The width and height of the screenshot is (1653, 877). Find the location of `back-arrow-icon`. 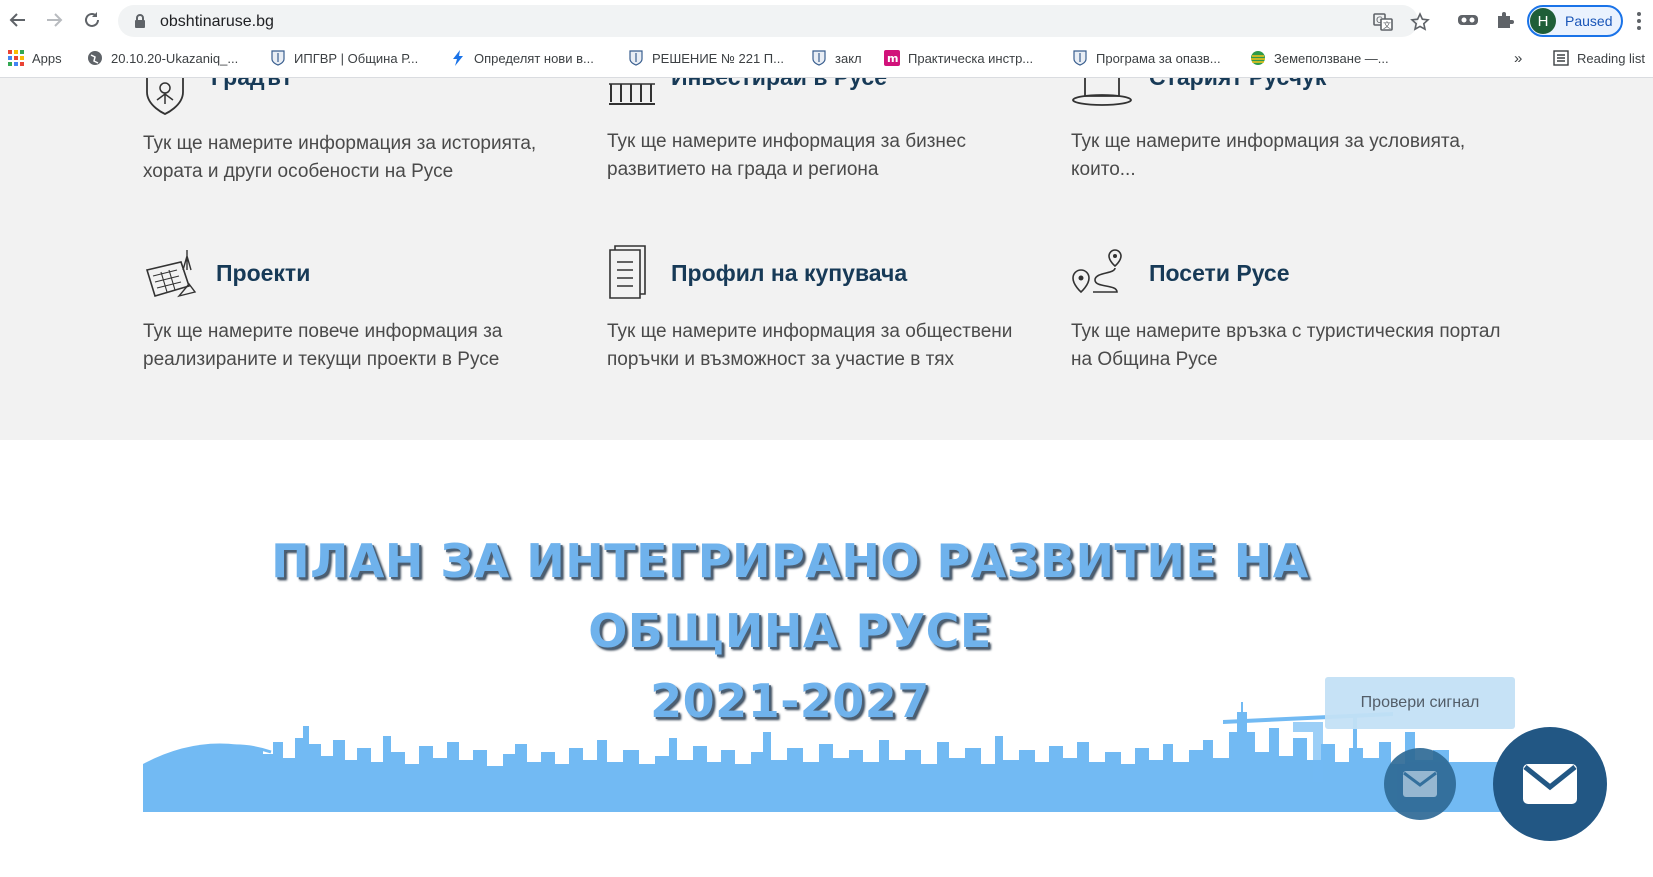

back-arrow-icon is located at coordinates (17, 20).